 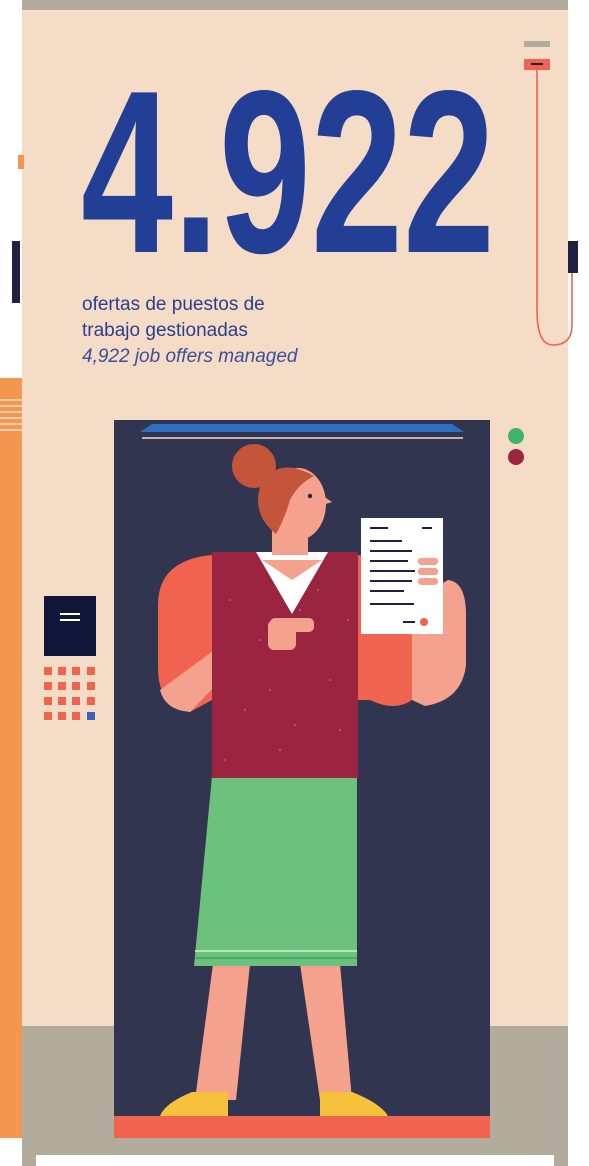 I want to click on caption-spanish-line-2: trabajo gestionadas, so click(x=165, y=330).